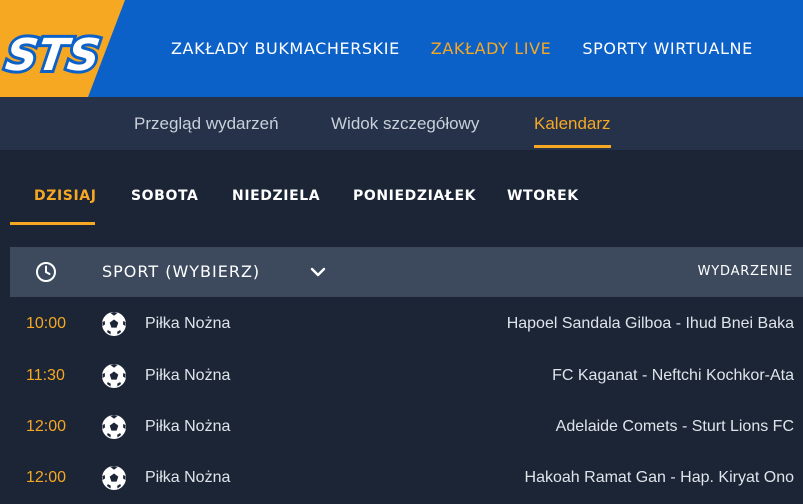 This screenshot has height=504, width=803. Describe the element at coordinates (53, 55) in the screenshot. I see `svg-text: STS` at that location.